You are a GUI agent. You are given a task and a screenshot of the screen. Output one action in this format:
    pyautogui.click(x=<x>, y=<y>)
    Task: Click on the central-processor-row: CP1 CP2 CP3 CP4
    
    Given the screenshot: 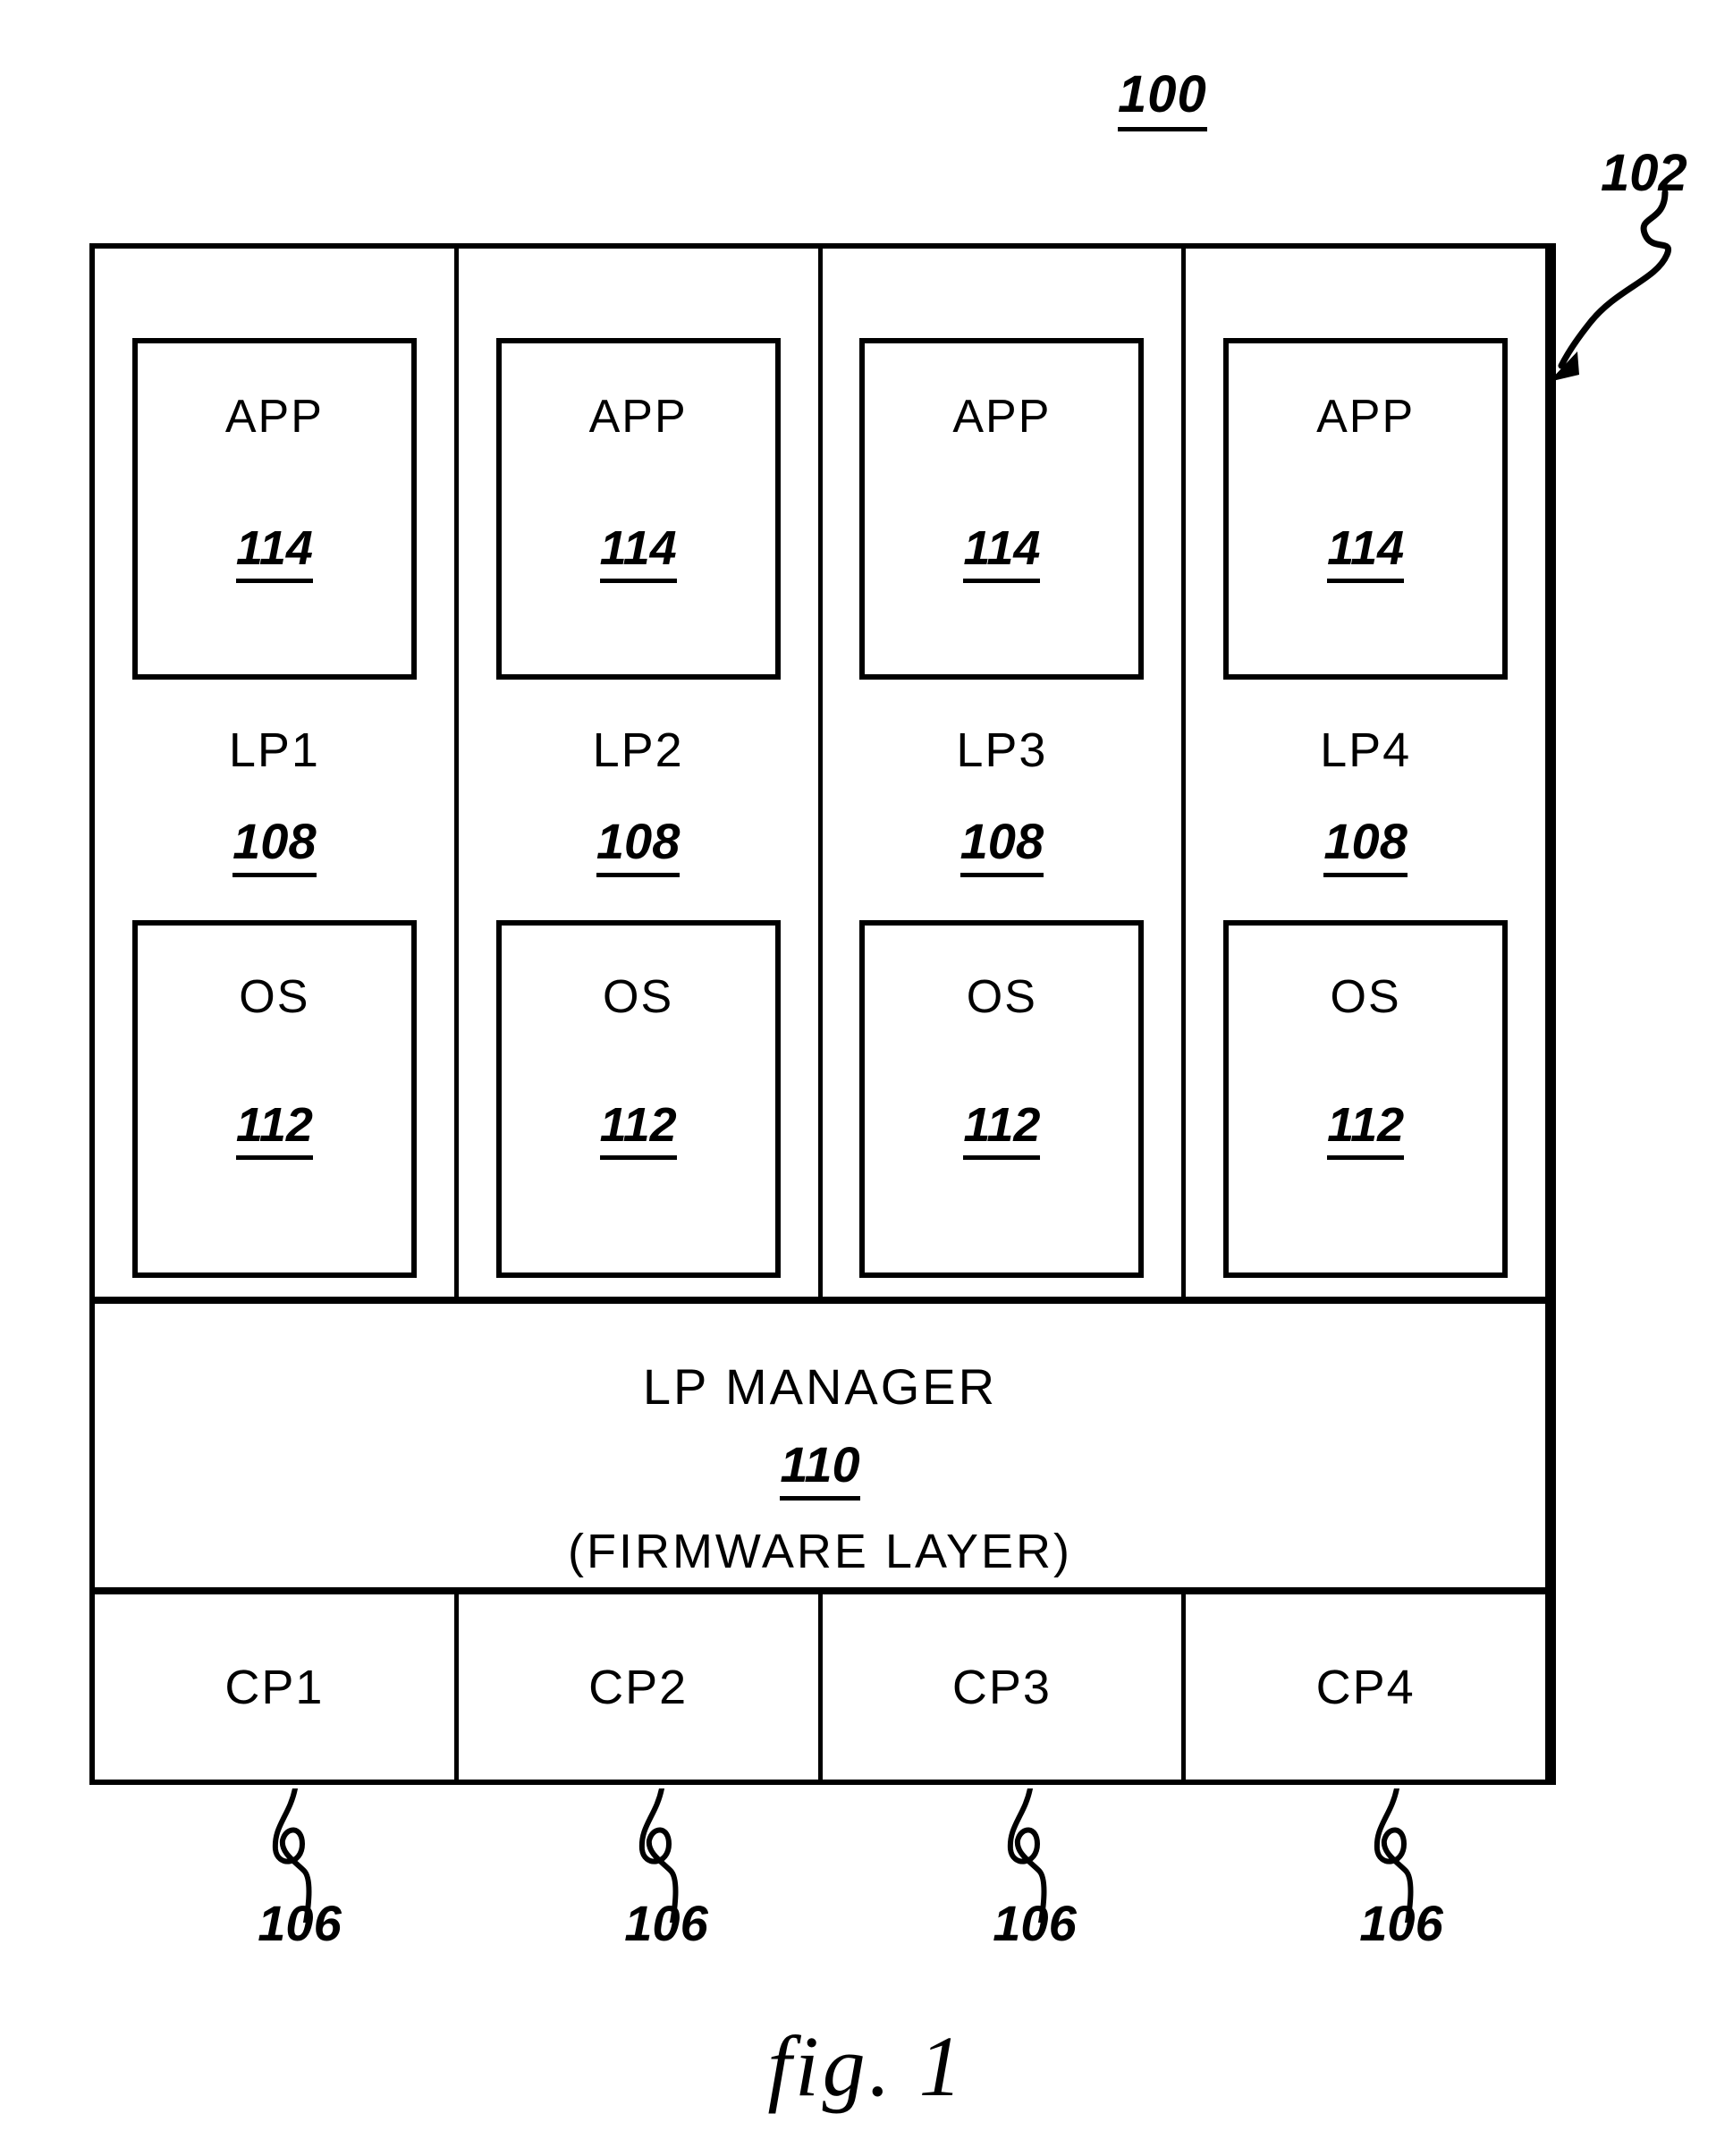 What is the action you would take?
    pyautogui.click(x=820, y=1683)
    